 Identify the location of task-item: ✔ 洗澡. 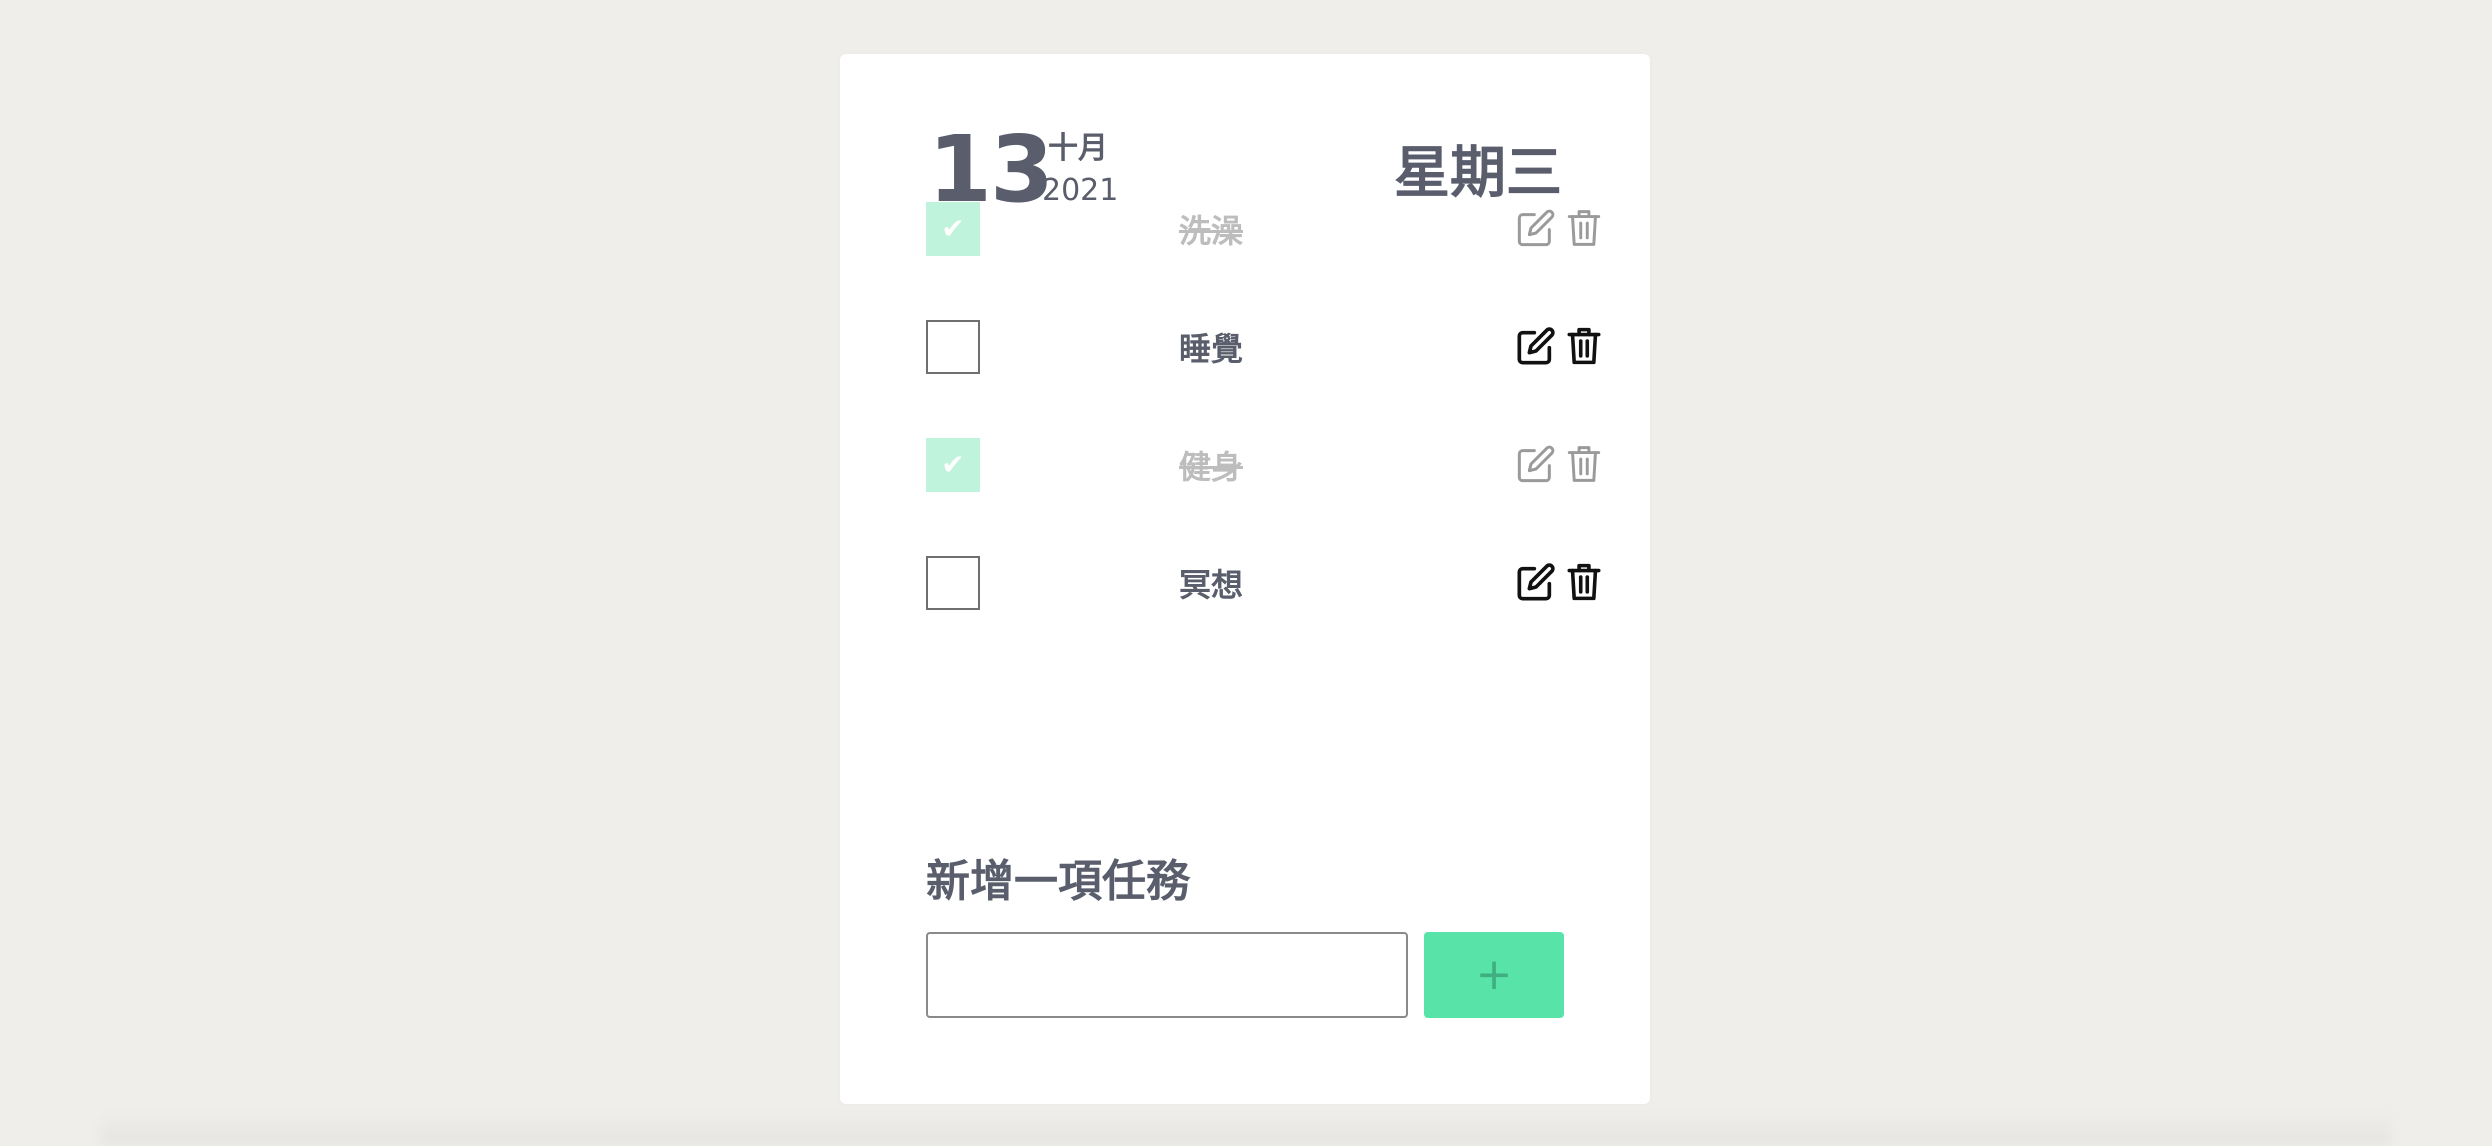
(1263, 231).